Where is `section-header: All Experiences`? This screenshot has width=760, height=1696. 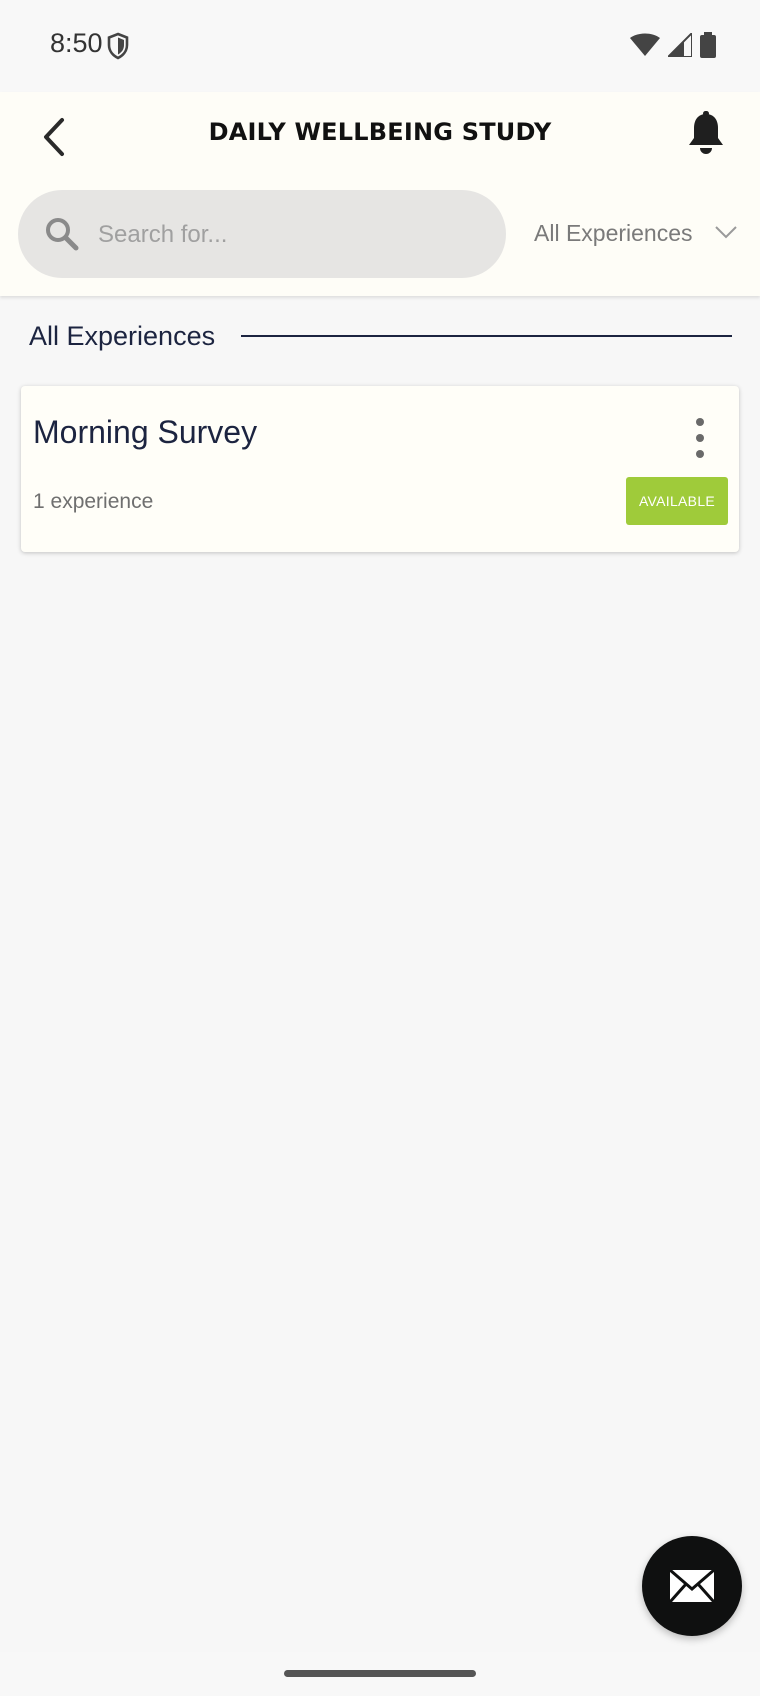 section-header: All Experiences is located at coordinates (380, 336).